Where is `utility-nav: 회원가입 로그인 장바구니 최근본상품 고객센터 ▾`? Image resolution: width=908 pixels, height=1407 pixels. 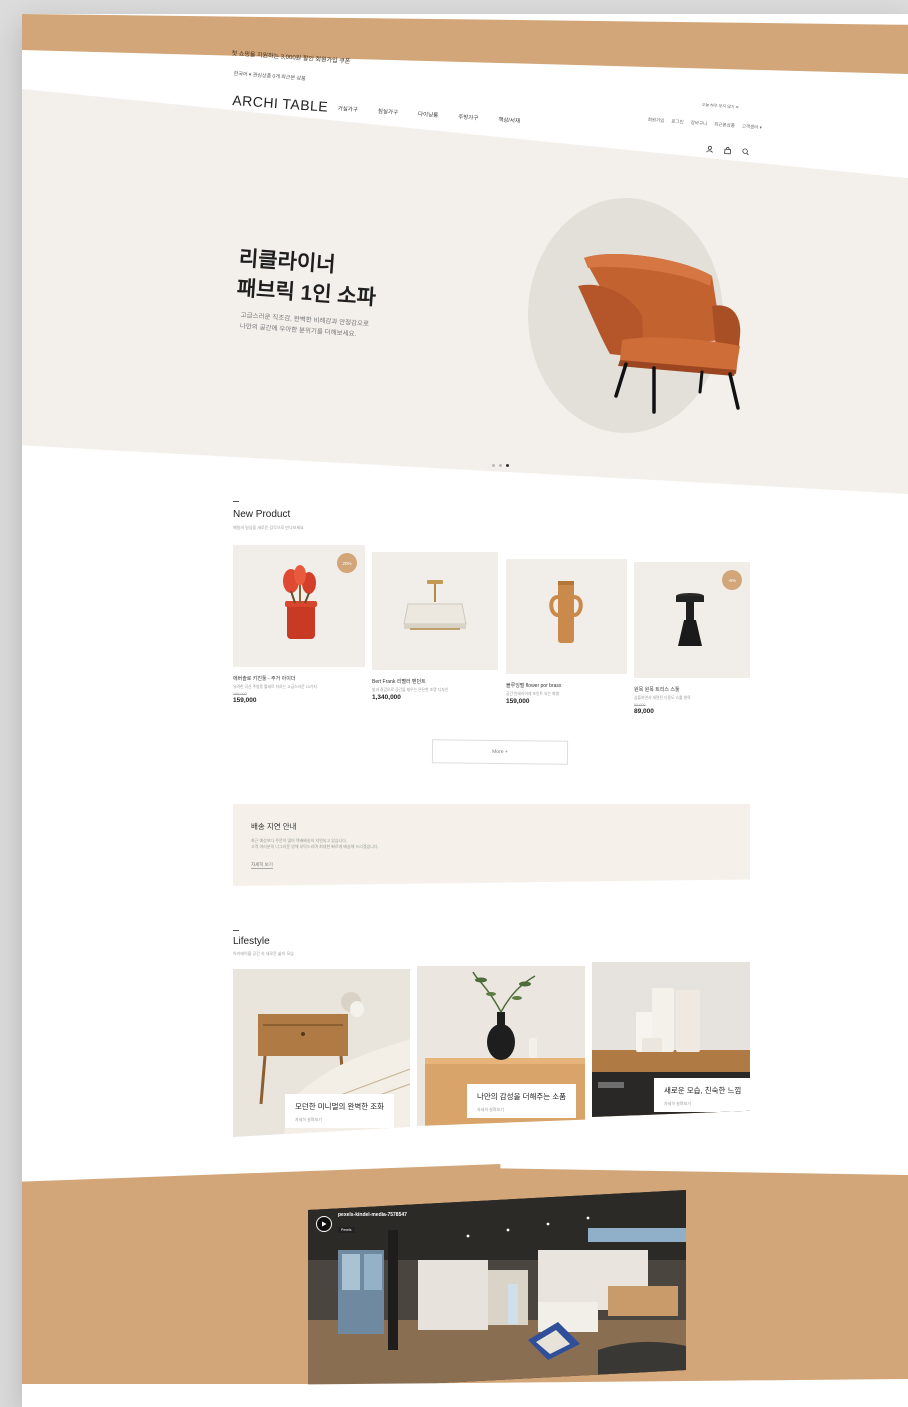
utility-nav: 회원가입 로그인 장바구니 최근본상품 고객센터 ▾ is located at coordinates (705, 124).